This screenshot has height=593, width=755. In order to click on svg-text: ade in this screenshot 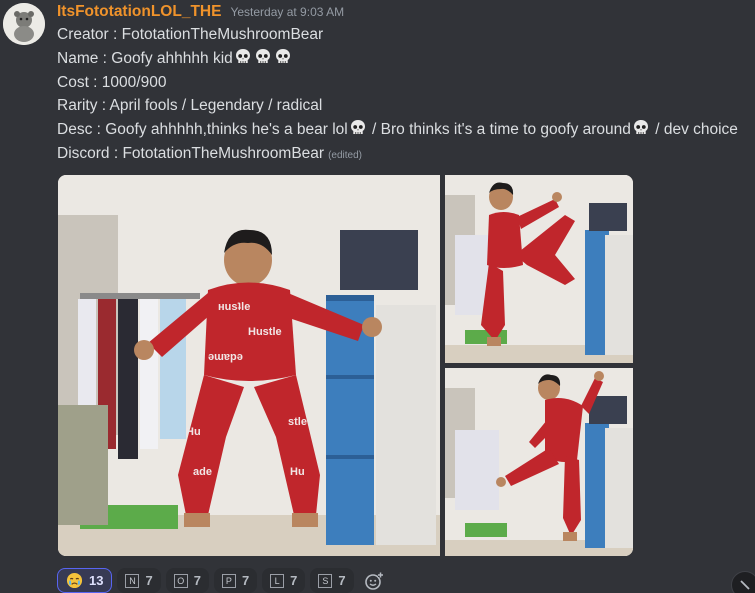, I will do `click(202, 472)`.